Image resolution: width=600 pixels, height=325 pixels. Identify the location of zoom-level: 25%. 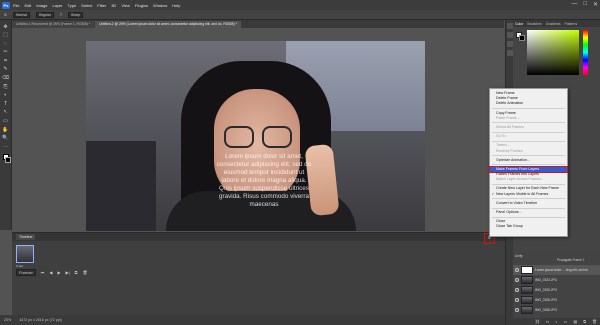
(7, 320).